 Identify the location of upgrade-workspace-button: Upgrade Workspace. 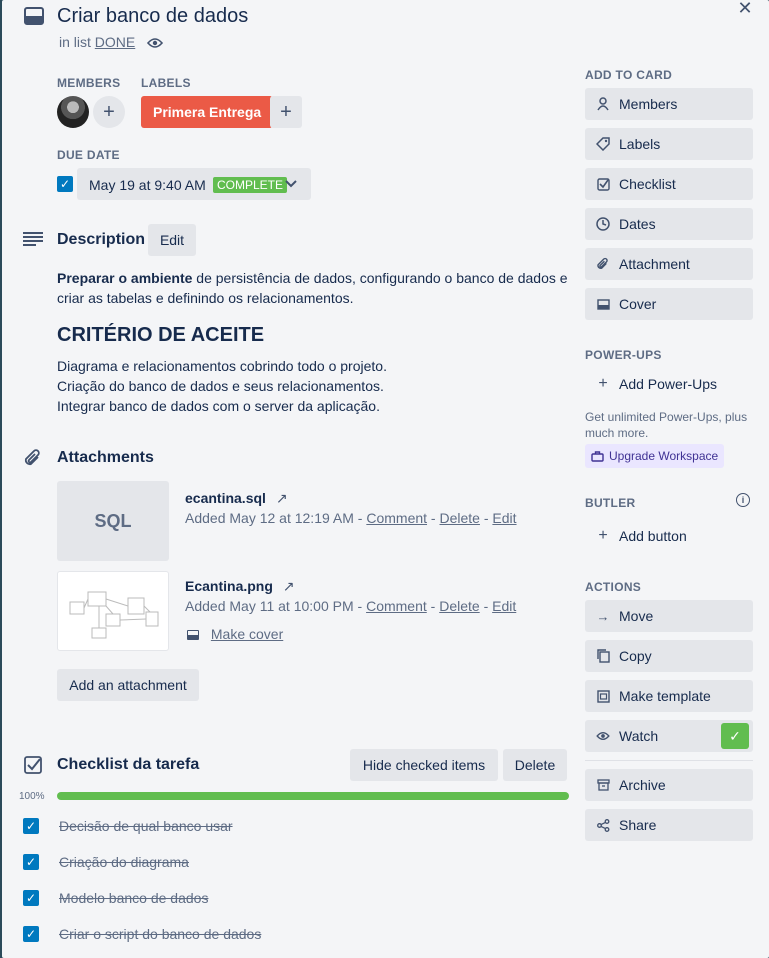
(655, 456).